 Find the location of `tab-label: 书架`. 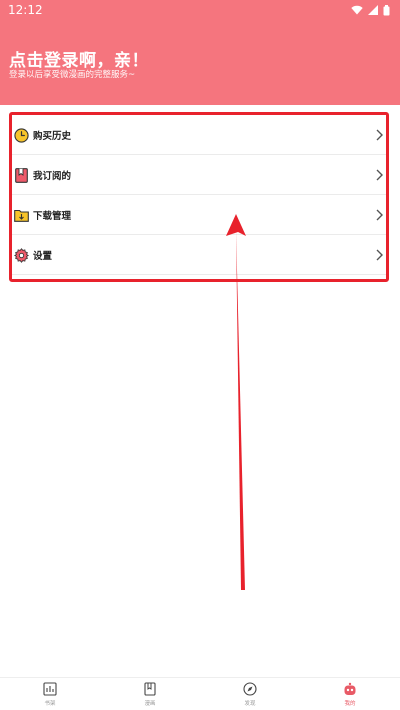

tab-label: 书架 is located at coordinates (50, 704).